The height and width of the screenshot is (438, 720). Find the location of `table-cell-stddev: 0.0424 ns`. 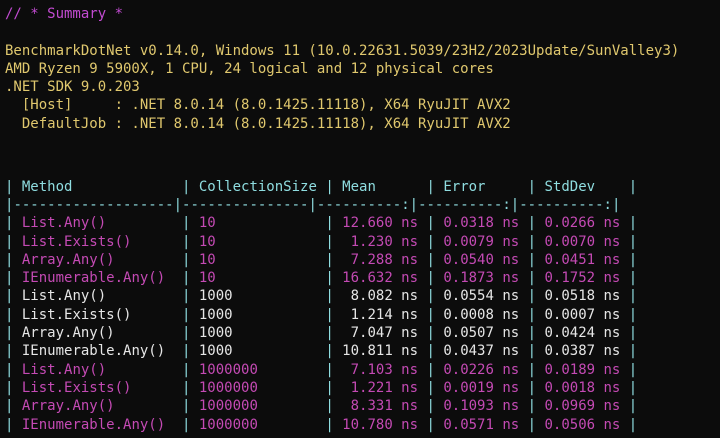

table-cell-stddev: 0.0424 ns is located at coordinates (582, 333).